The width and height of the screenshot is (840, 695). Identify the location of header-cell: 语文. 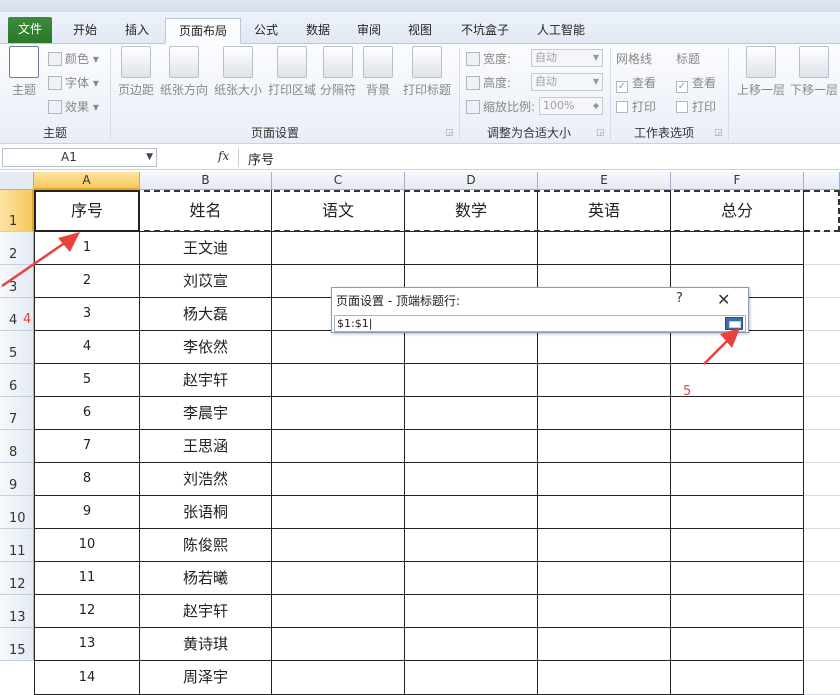
(338, 211).